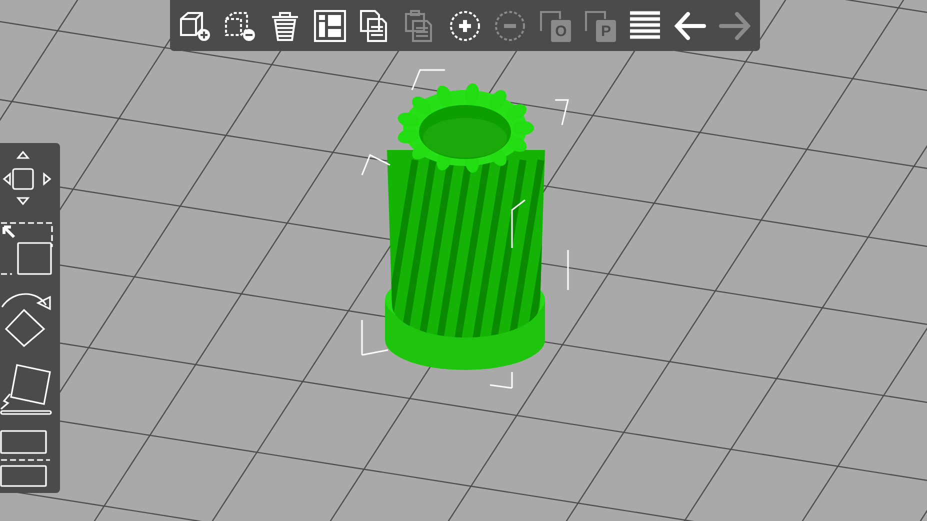 The height and width of the screenshot is (521, 927). Describe the element at coordinates (510, 25) in the screenshot. I see `minus-circle-icon` at that location.